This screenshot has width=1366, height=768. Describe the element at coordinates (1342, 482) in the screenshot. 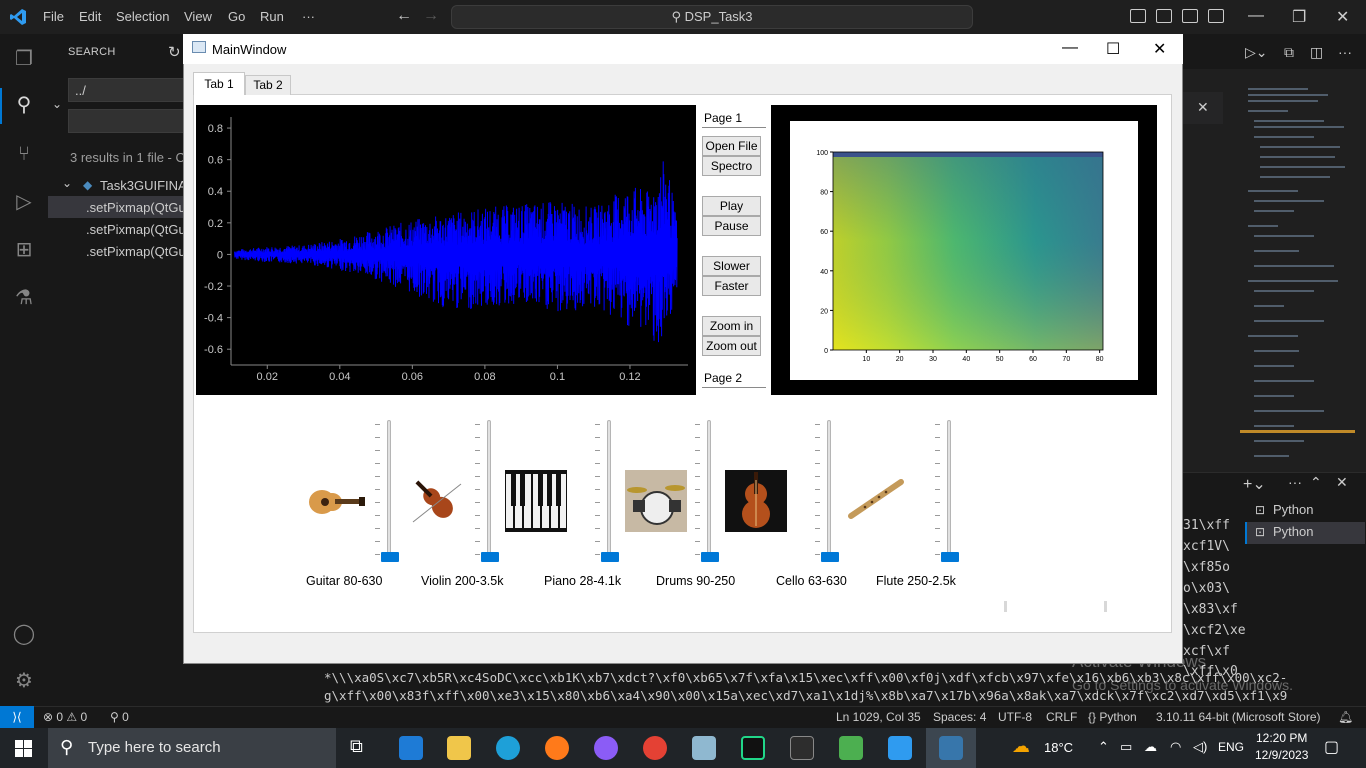

I see `close-panel-icon: ✕` at that location.